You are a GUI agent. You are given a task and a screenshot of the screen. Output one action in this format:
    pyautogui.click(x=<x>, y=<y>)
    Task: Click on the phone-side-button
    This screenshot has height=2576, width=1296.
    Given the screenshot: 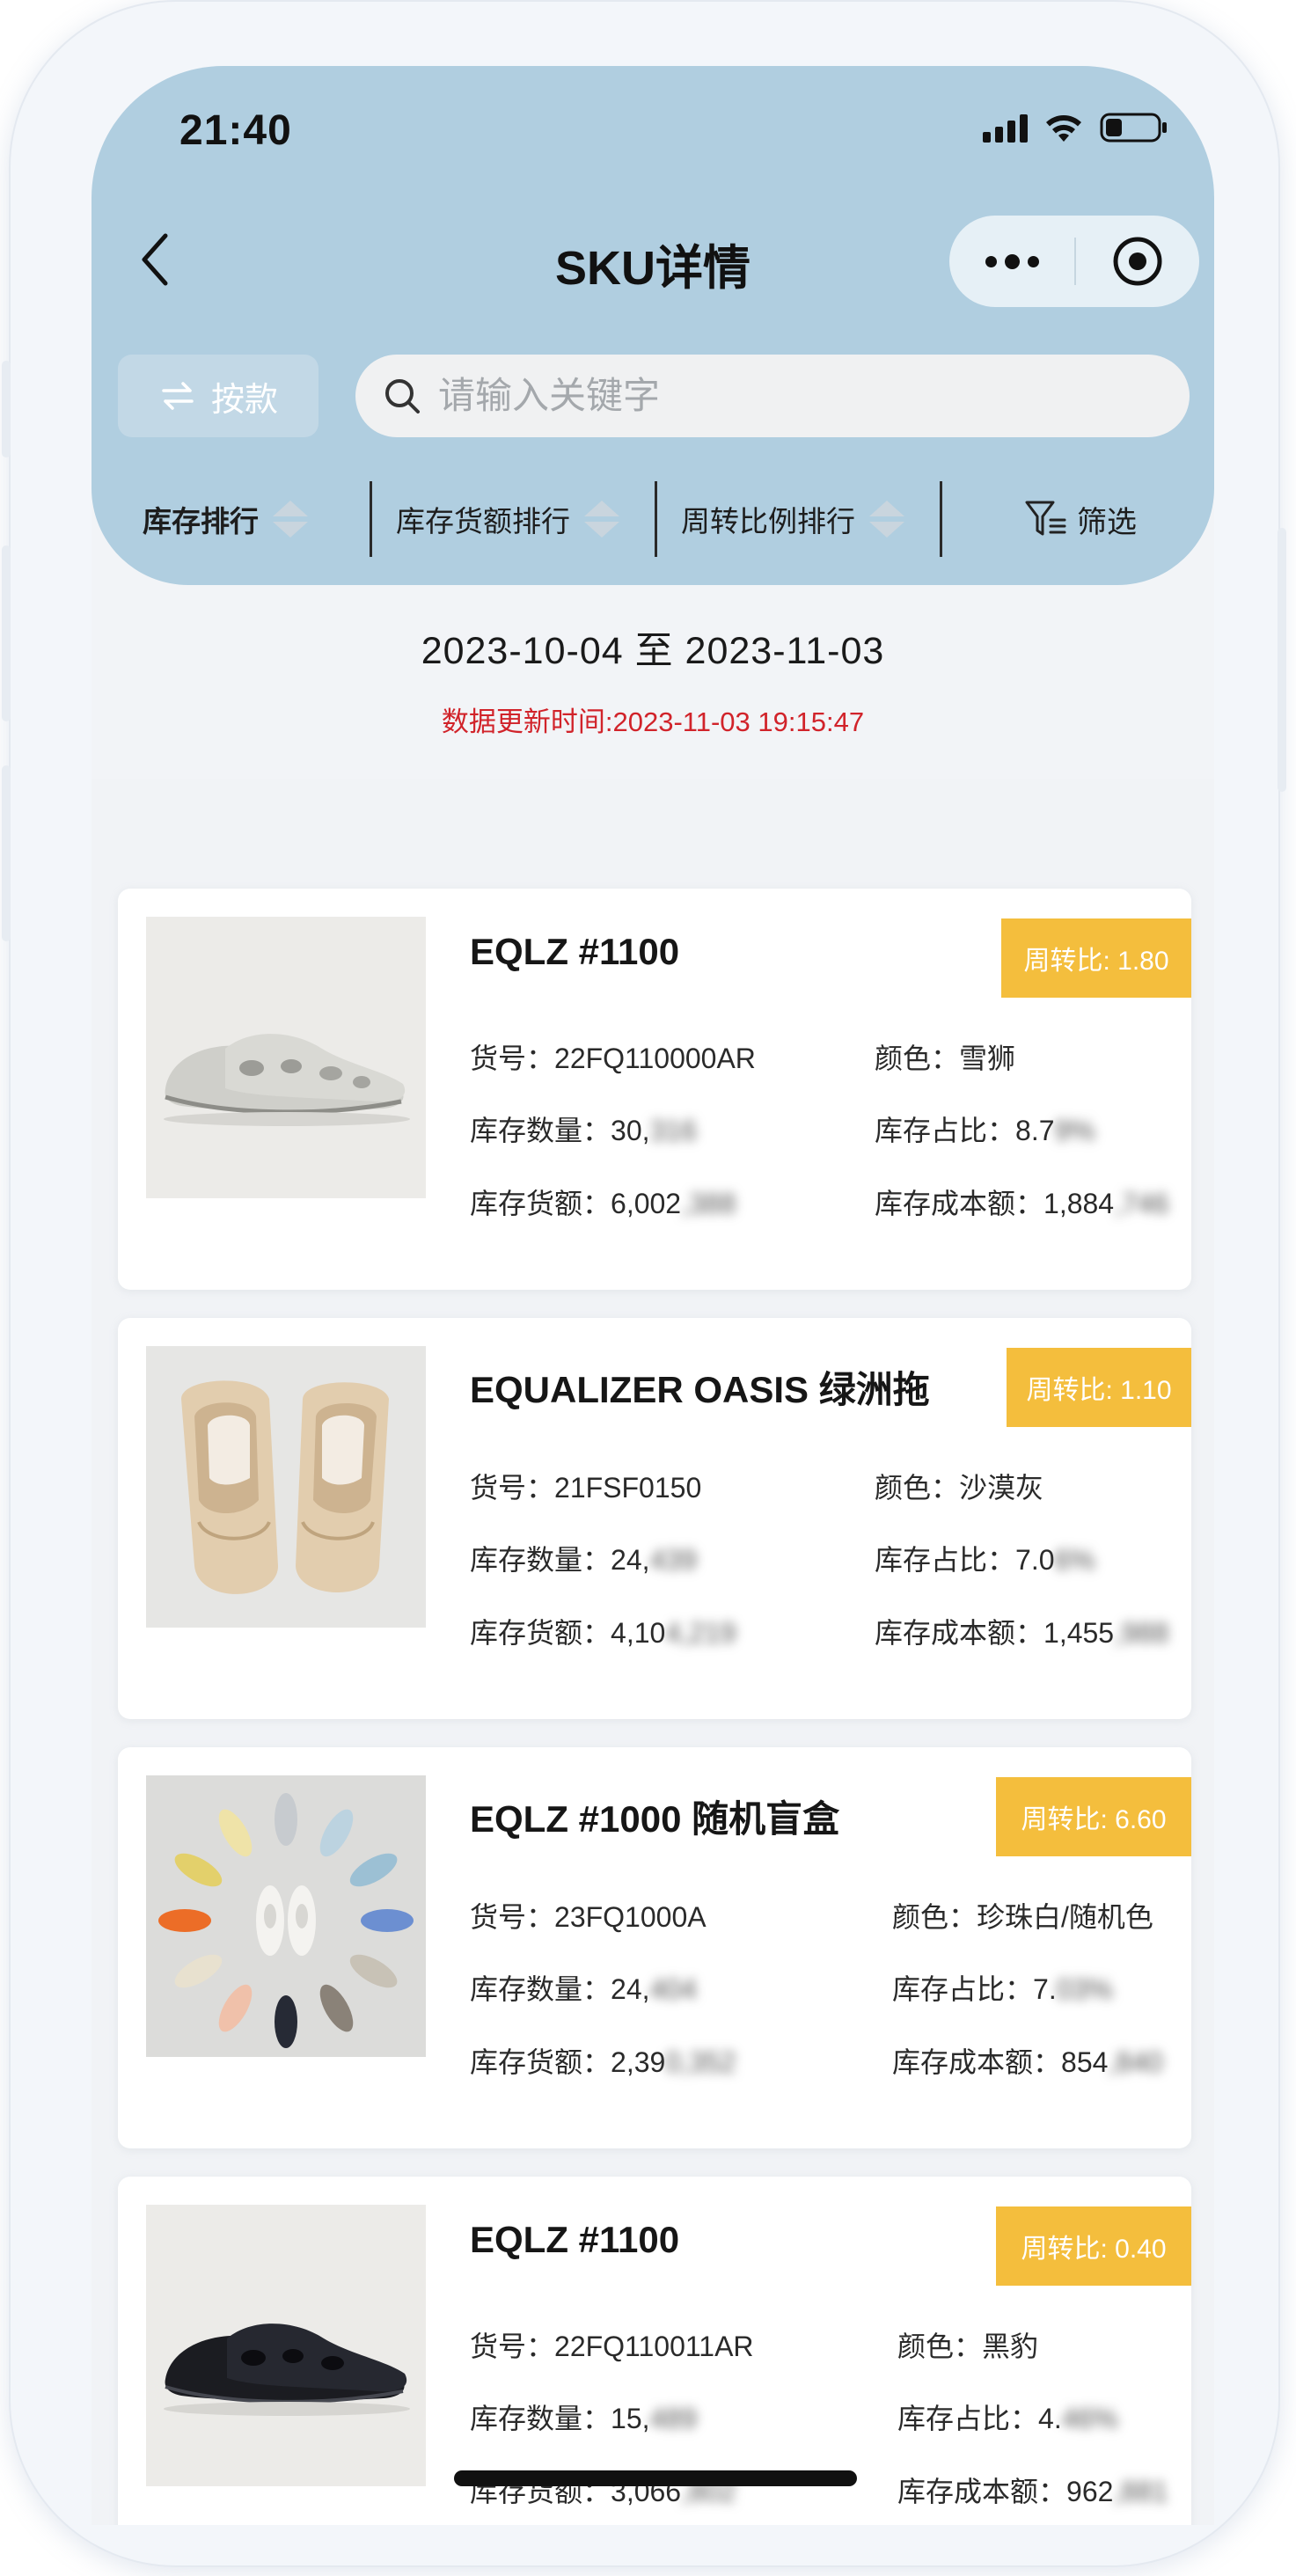 What is the action you would take?
    pyautogui.click(x=6, y=409)
    